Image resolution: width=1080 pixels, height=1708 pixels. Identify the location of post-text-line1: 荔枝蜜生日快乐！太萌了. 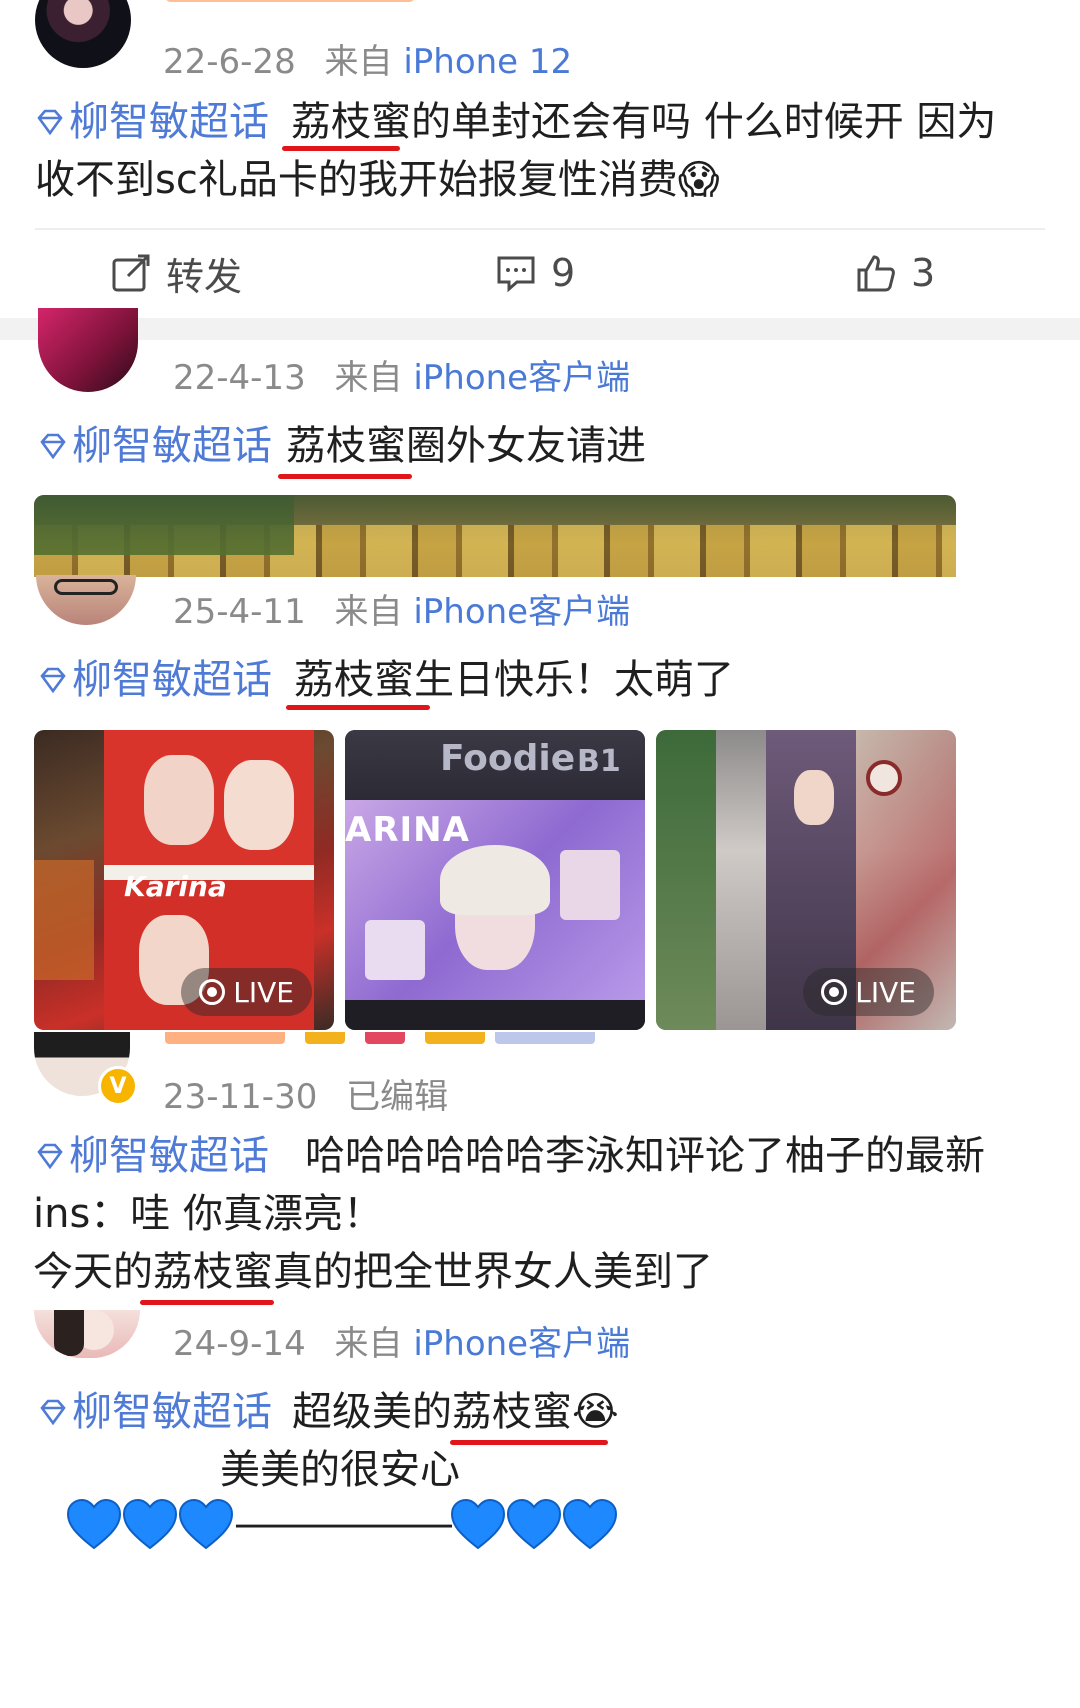
(514, 680).